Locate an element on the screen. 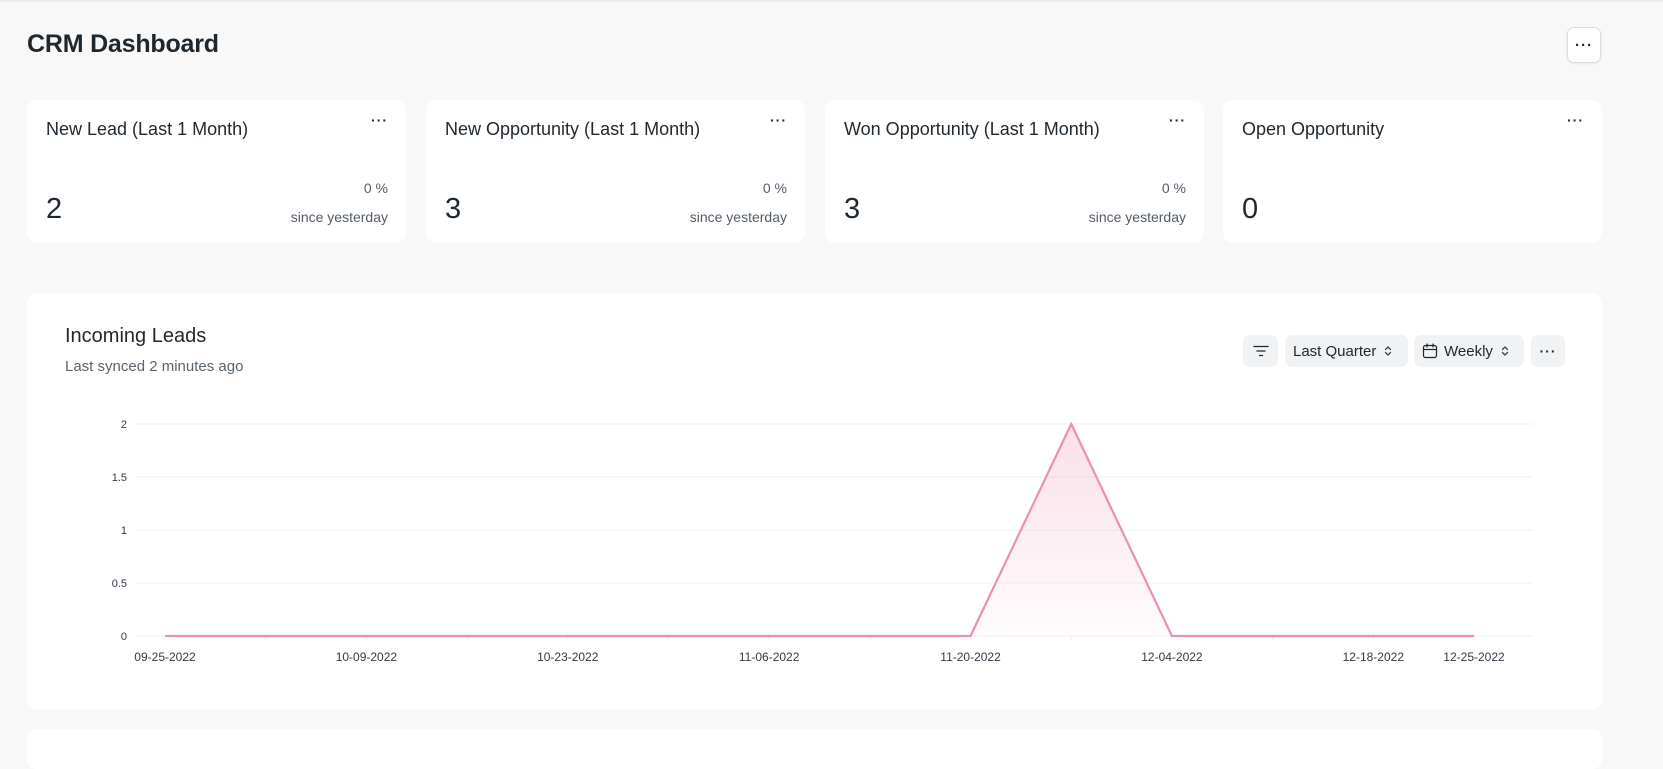 This screenshot has width=1663, height=769. x-tick-label: 11-06-2022 is located at coordinates (769, 657).